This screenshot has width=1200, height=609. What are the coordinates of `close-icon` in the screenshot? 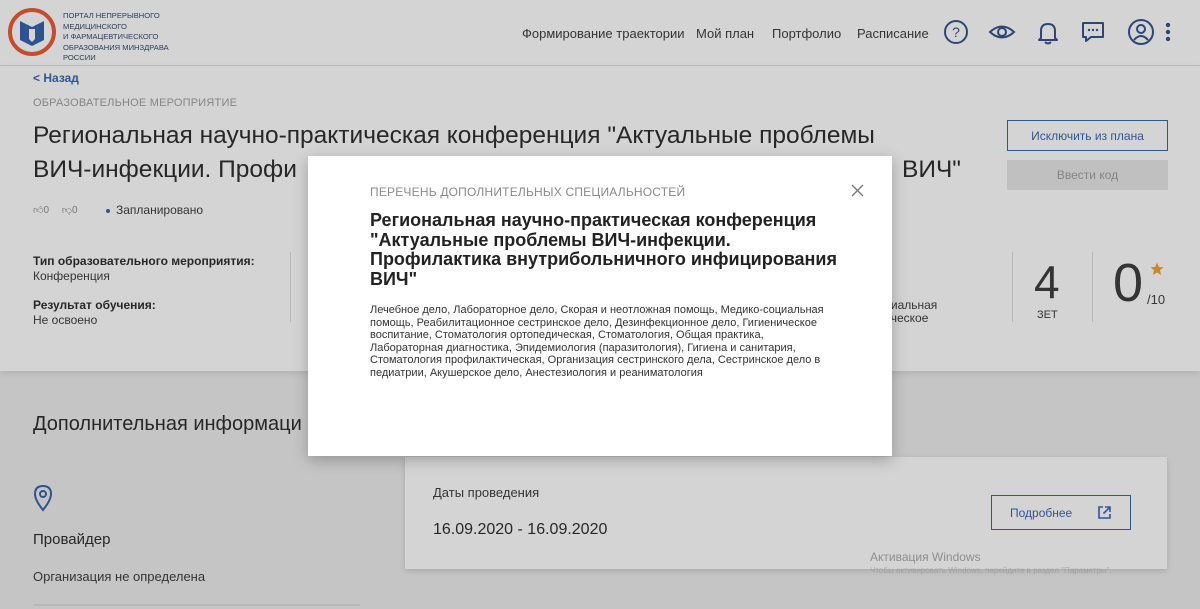 It's located at (857, 190).